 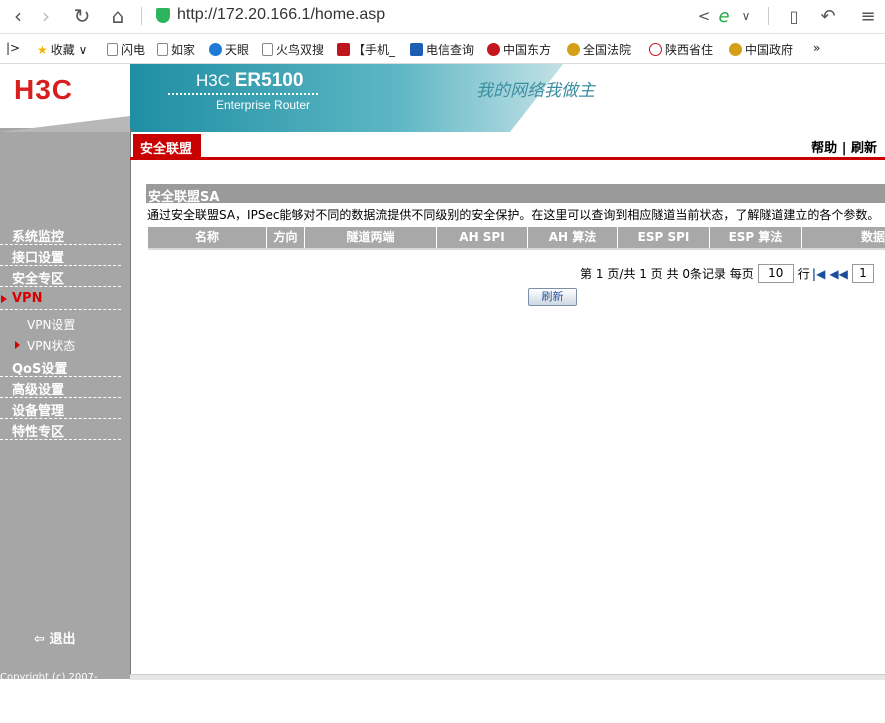 I want to click on per-page-input: 10, so click(x=775, y=273).